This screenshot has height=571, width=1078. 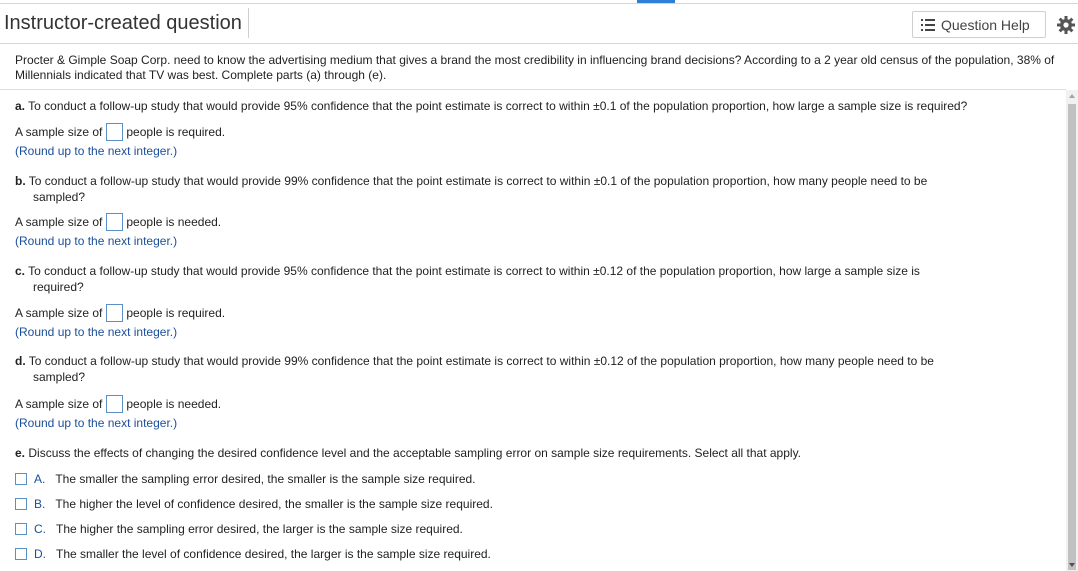 What do you see at coordinates (1066, 25) in the screenshot?
I see `gear-icon` at bounding box center [1066, 25].